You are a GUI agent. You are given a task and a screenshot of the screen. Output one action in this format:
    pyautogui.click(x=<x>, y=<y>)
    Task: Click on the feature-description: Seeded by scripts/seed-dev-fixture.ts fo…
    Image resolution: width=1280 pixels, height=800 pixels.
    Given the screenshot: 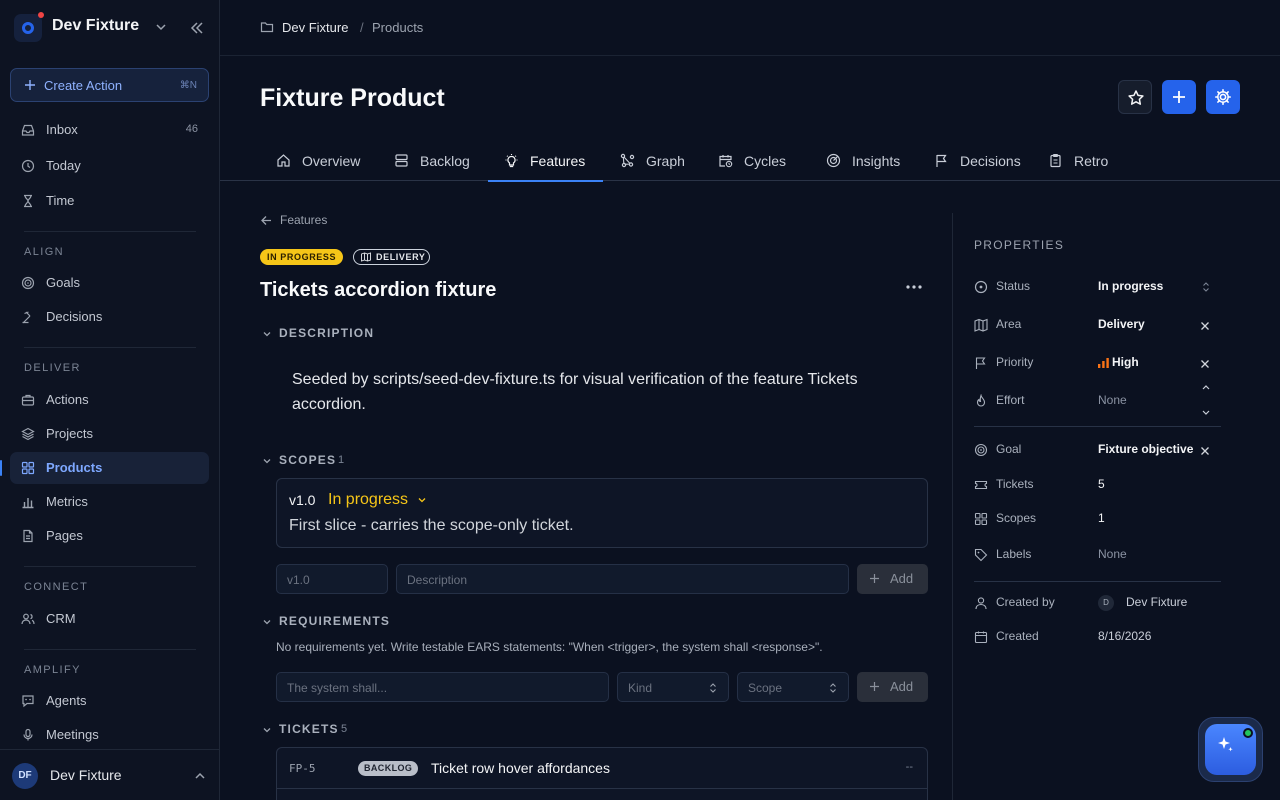 What is the action you would take?
    pyautogui.click(x=602, y=392)
    